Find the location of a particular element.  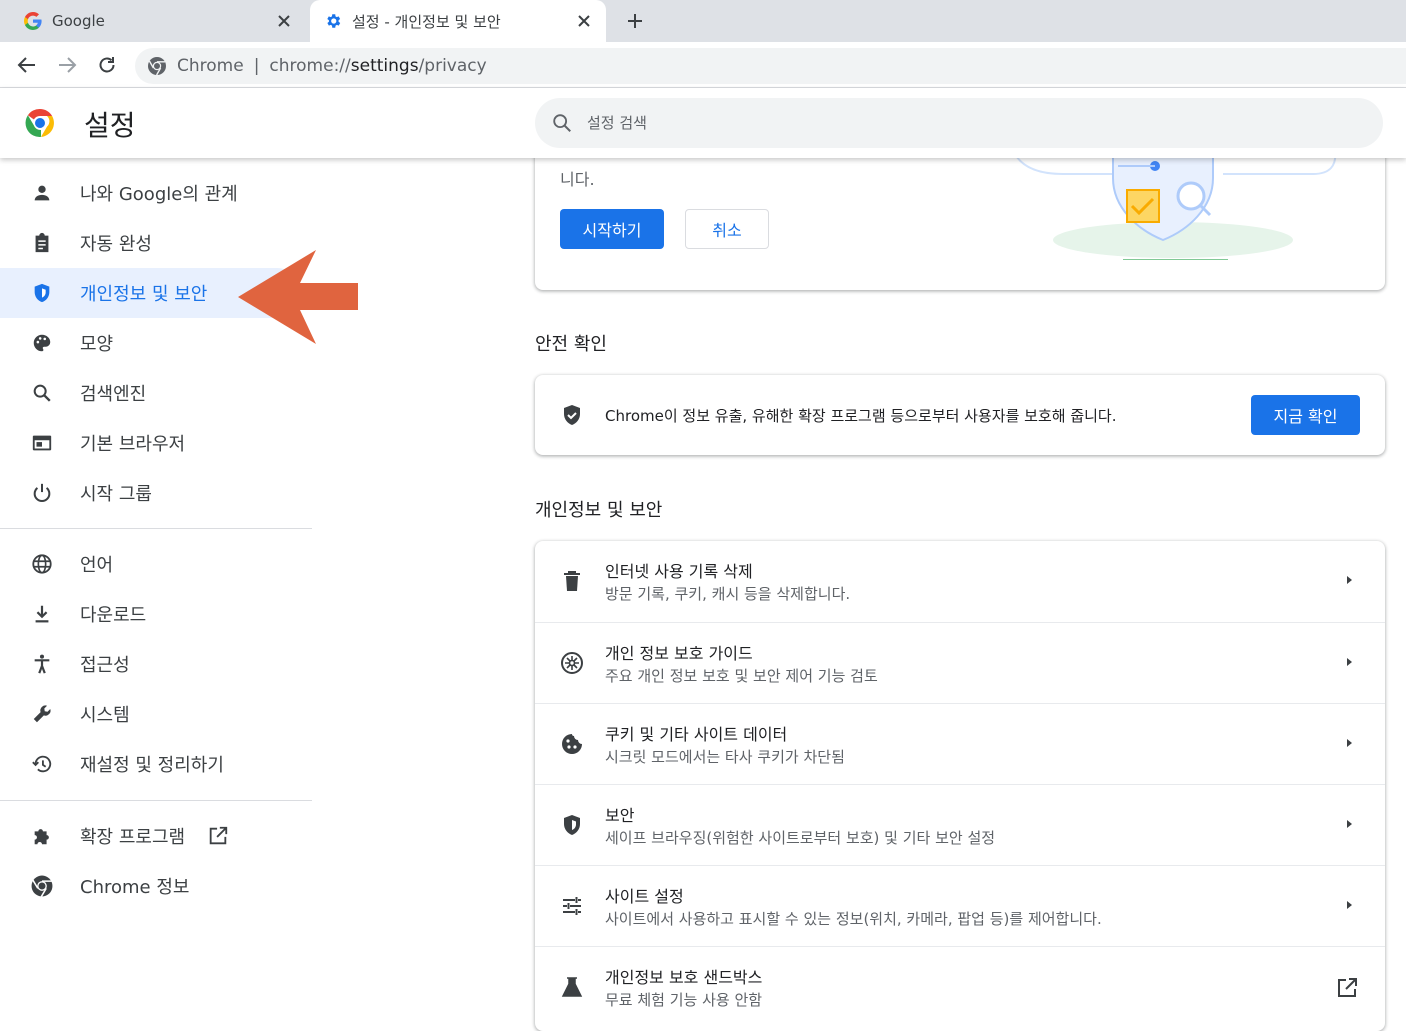

arrow-right-icon is located at coordinates (68, 65).